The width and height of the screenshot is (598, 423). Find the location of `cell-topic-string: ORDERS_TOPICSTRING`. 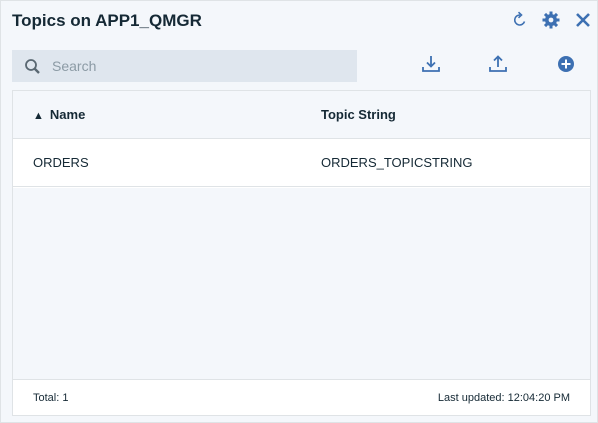

cell-topic-string: ORDERS_TOPICSTRING is located at coordinates (397, 162).